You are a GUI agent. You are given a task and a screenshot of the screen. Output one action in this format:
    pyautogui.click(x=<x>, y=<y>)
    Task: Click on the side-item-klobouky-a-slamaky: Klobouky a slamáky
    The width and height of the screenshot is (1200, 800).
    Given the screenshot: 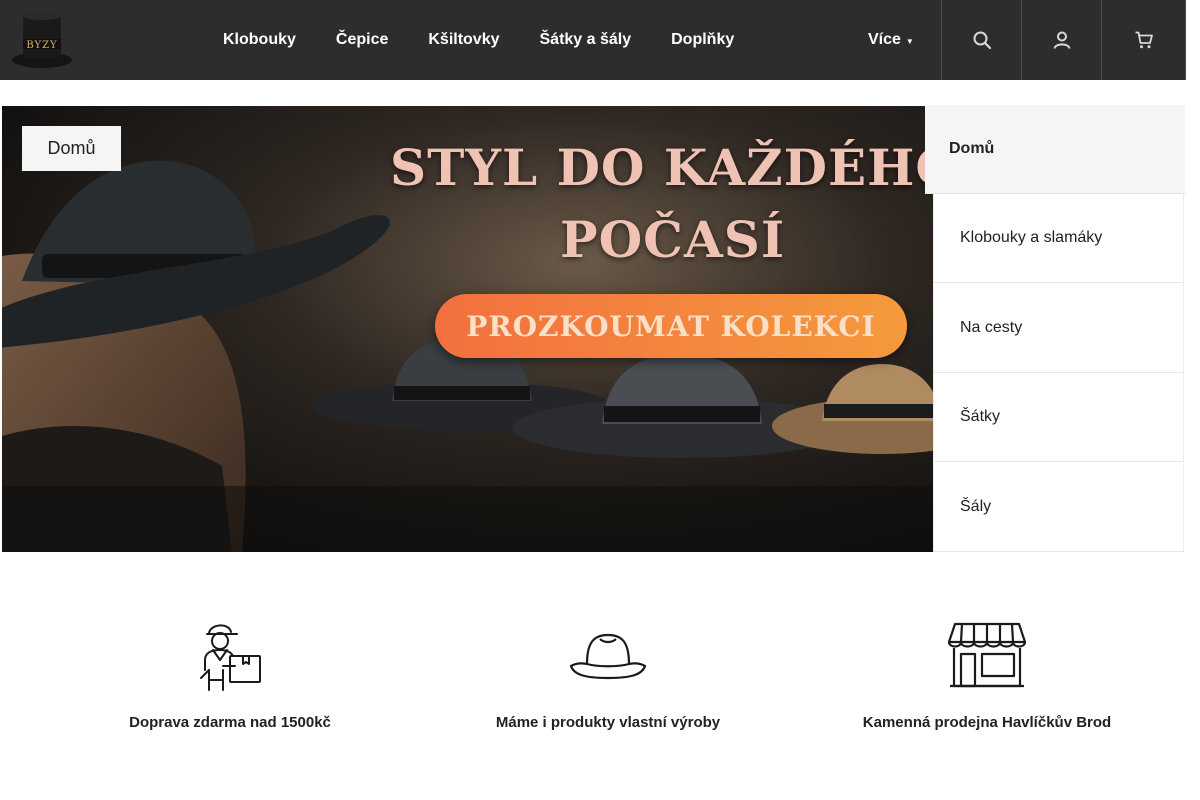 What is the action you would take?
    pyautogui.click(x=1058, y=238)
    